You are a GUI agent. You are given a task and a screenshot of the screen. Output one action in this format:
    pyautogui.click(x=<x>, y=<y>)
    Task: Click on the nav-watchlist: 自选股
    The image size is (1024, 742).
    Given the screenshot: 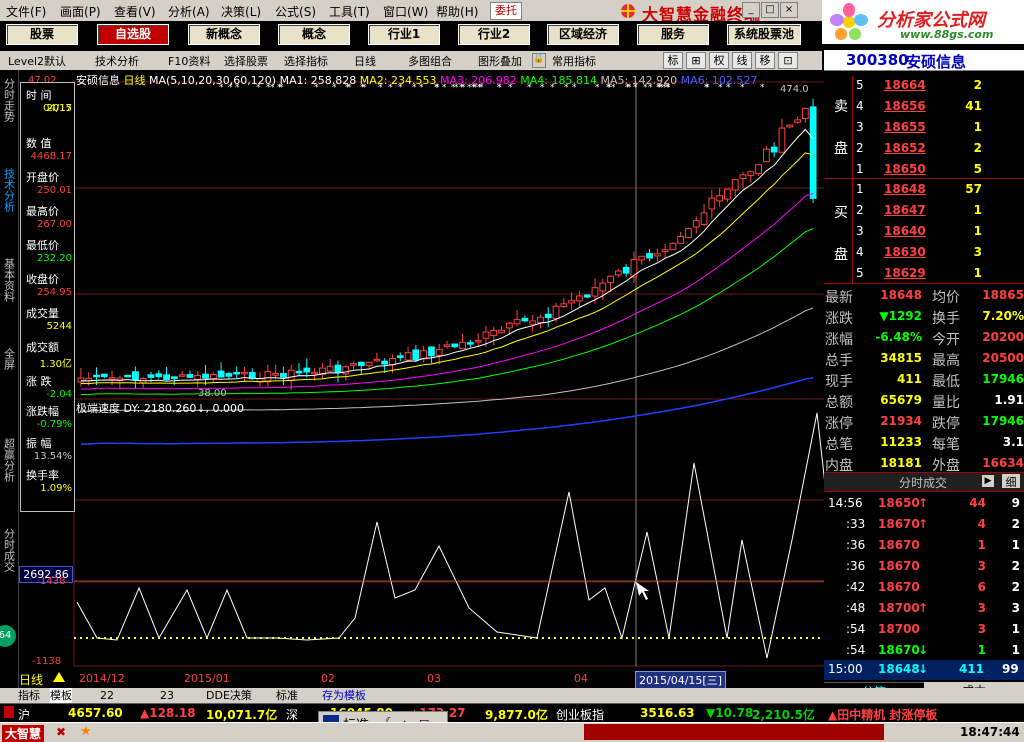 What is the action you would take?
    pyautogui.click(x=133, y=34)
    